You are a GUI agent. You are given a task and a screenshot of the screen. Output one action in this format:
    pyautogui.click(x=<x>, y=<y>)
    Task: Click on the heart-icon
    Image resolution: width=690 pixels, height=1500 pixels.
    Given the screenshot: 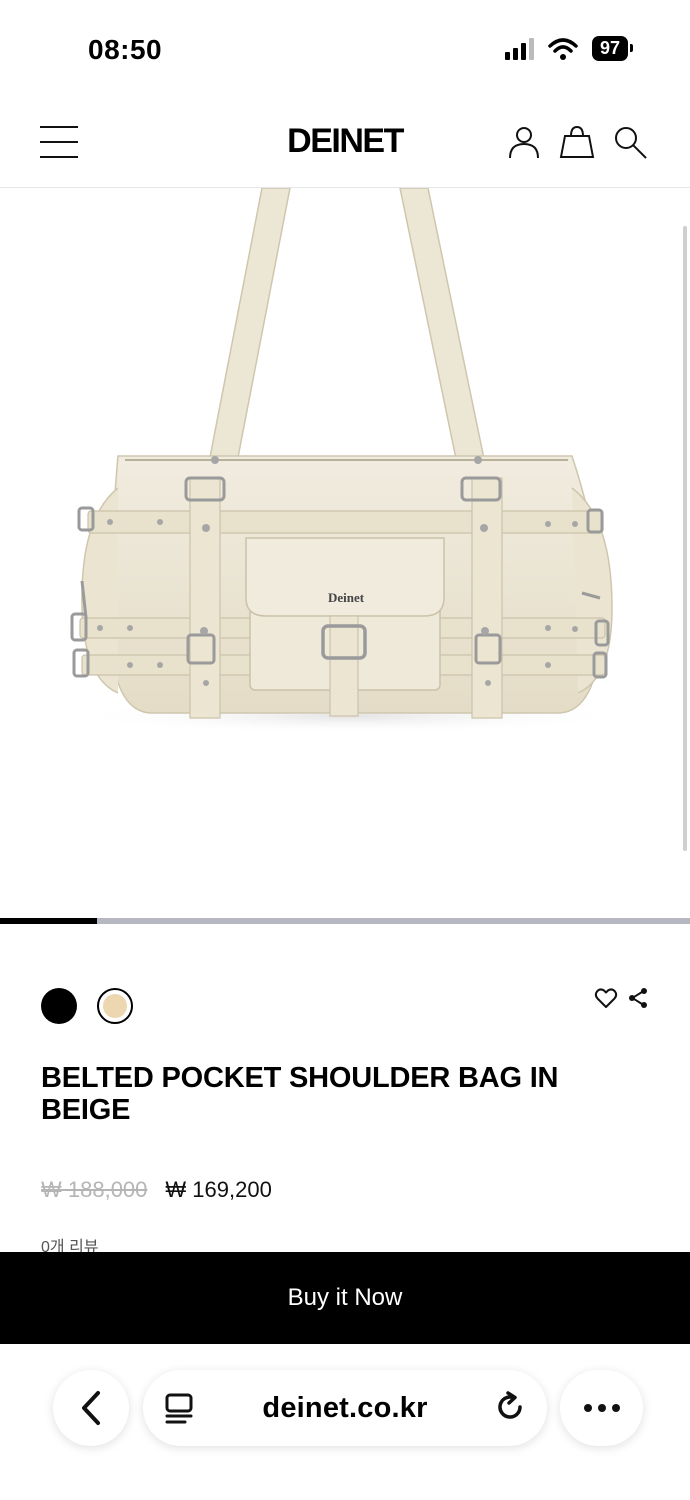 What is the action you would take?
    pyautogui.click(x=606, y=998)
    